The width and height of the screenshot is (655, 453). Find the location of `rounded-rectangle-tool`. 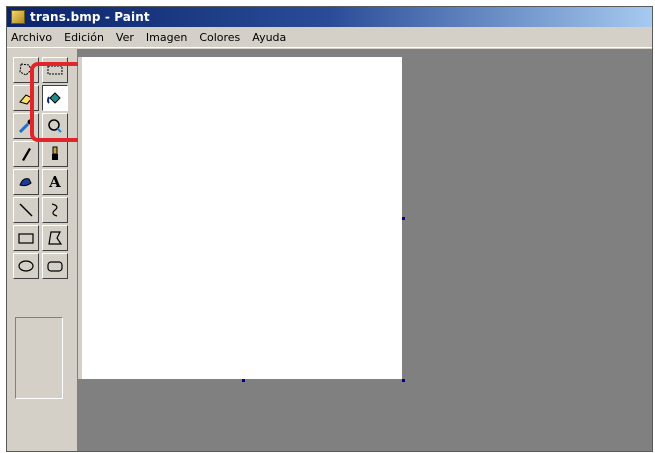

rounded-rectangle-tool is located at coordinates (55, 266).